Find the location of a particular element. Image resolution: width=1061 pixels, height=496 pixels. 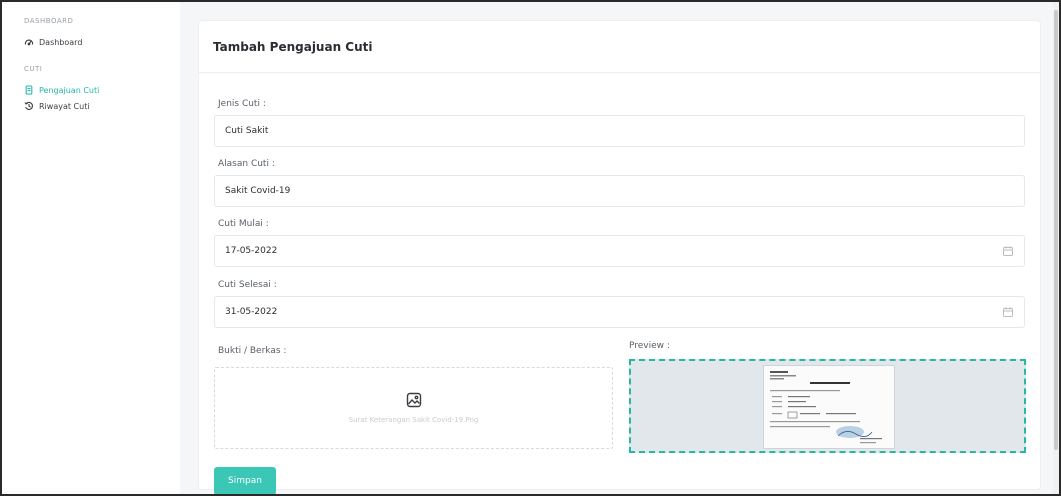

document-preview-image is located at coordinates (829, 407).